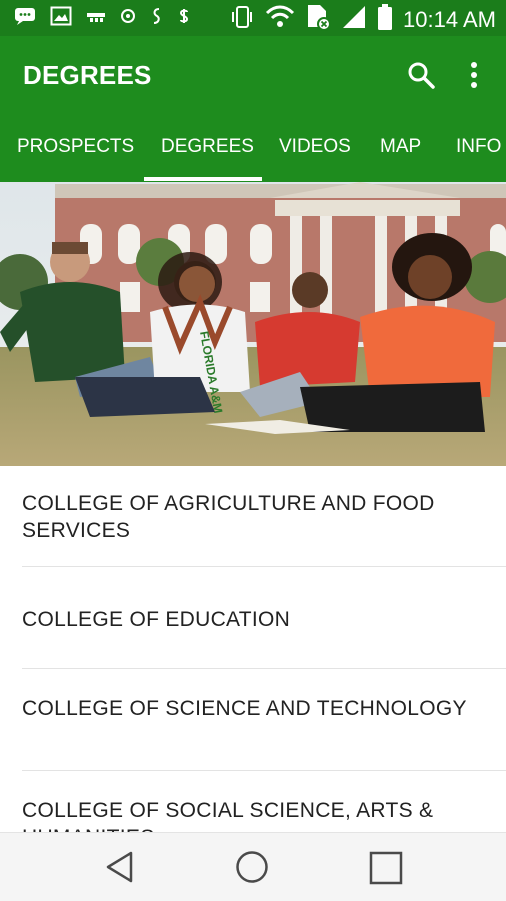  What do you see at coordinates (478, 147) in the screenshot?
I see `tab-info: INFO` at bounding box center [478, 147].